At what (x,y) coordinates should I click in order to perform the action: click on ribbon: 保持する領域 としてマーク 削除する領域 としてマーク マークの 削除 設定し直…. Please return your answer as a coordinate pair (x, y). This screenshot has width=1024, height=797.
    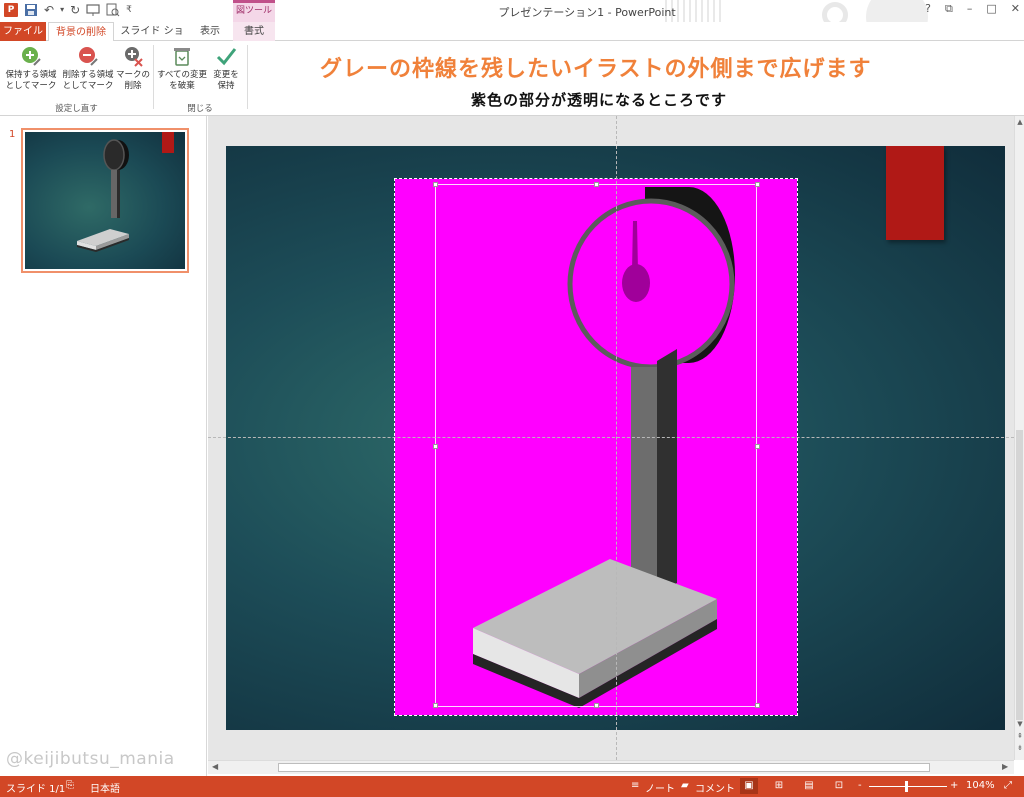
    Looking at the image, I should click on (512, 78).